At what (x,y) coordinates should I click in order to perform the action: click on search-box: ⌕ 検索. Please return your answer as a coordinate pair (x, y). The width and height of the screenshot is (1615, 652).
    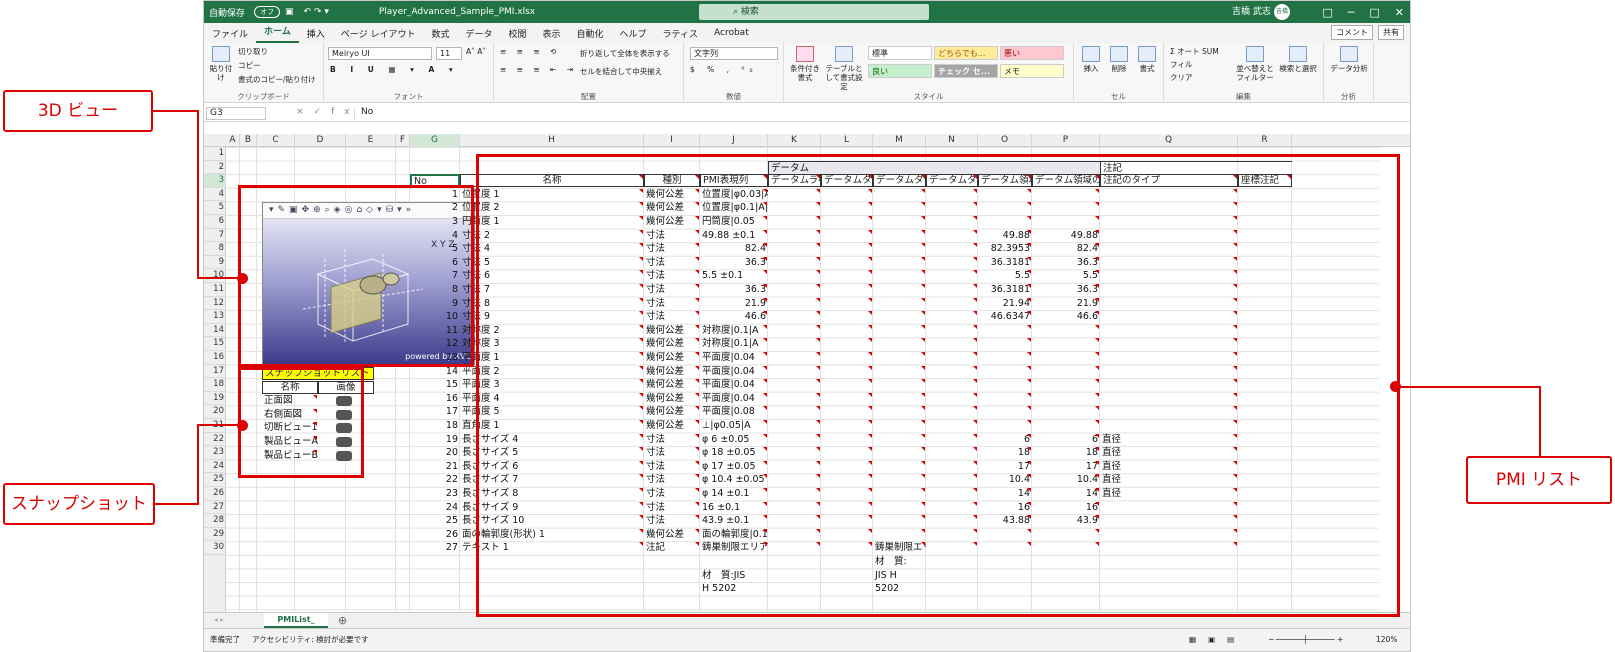
    Looking at the image, I should click on (814, 12).